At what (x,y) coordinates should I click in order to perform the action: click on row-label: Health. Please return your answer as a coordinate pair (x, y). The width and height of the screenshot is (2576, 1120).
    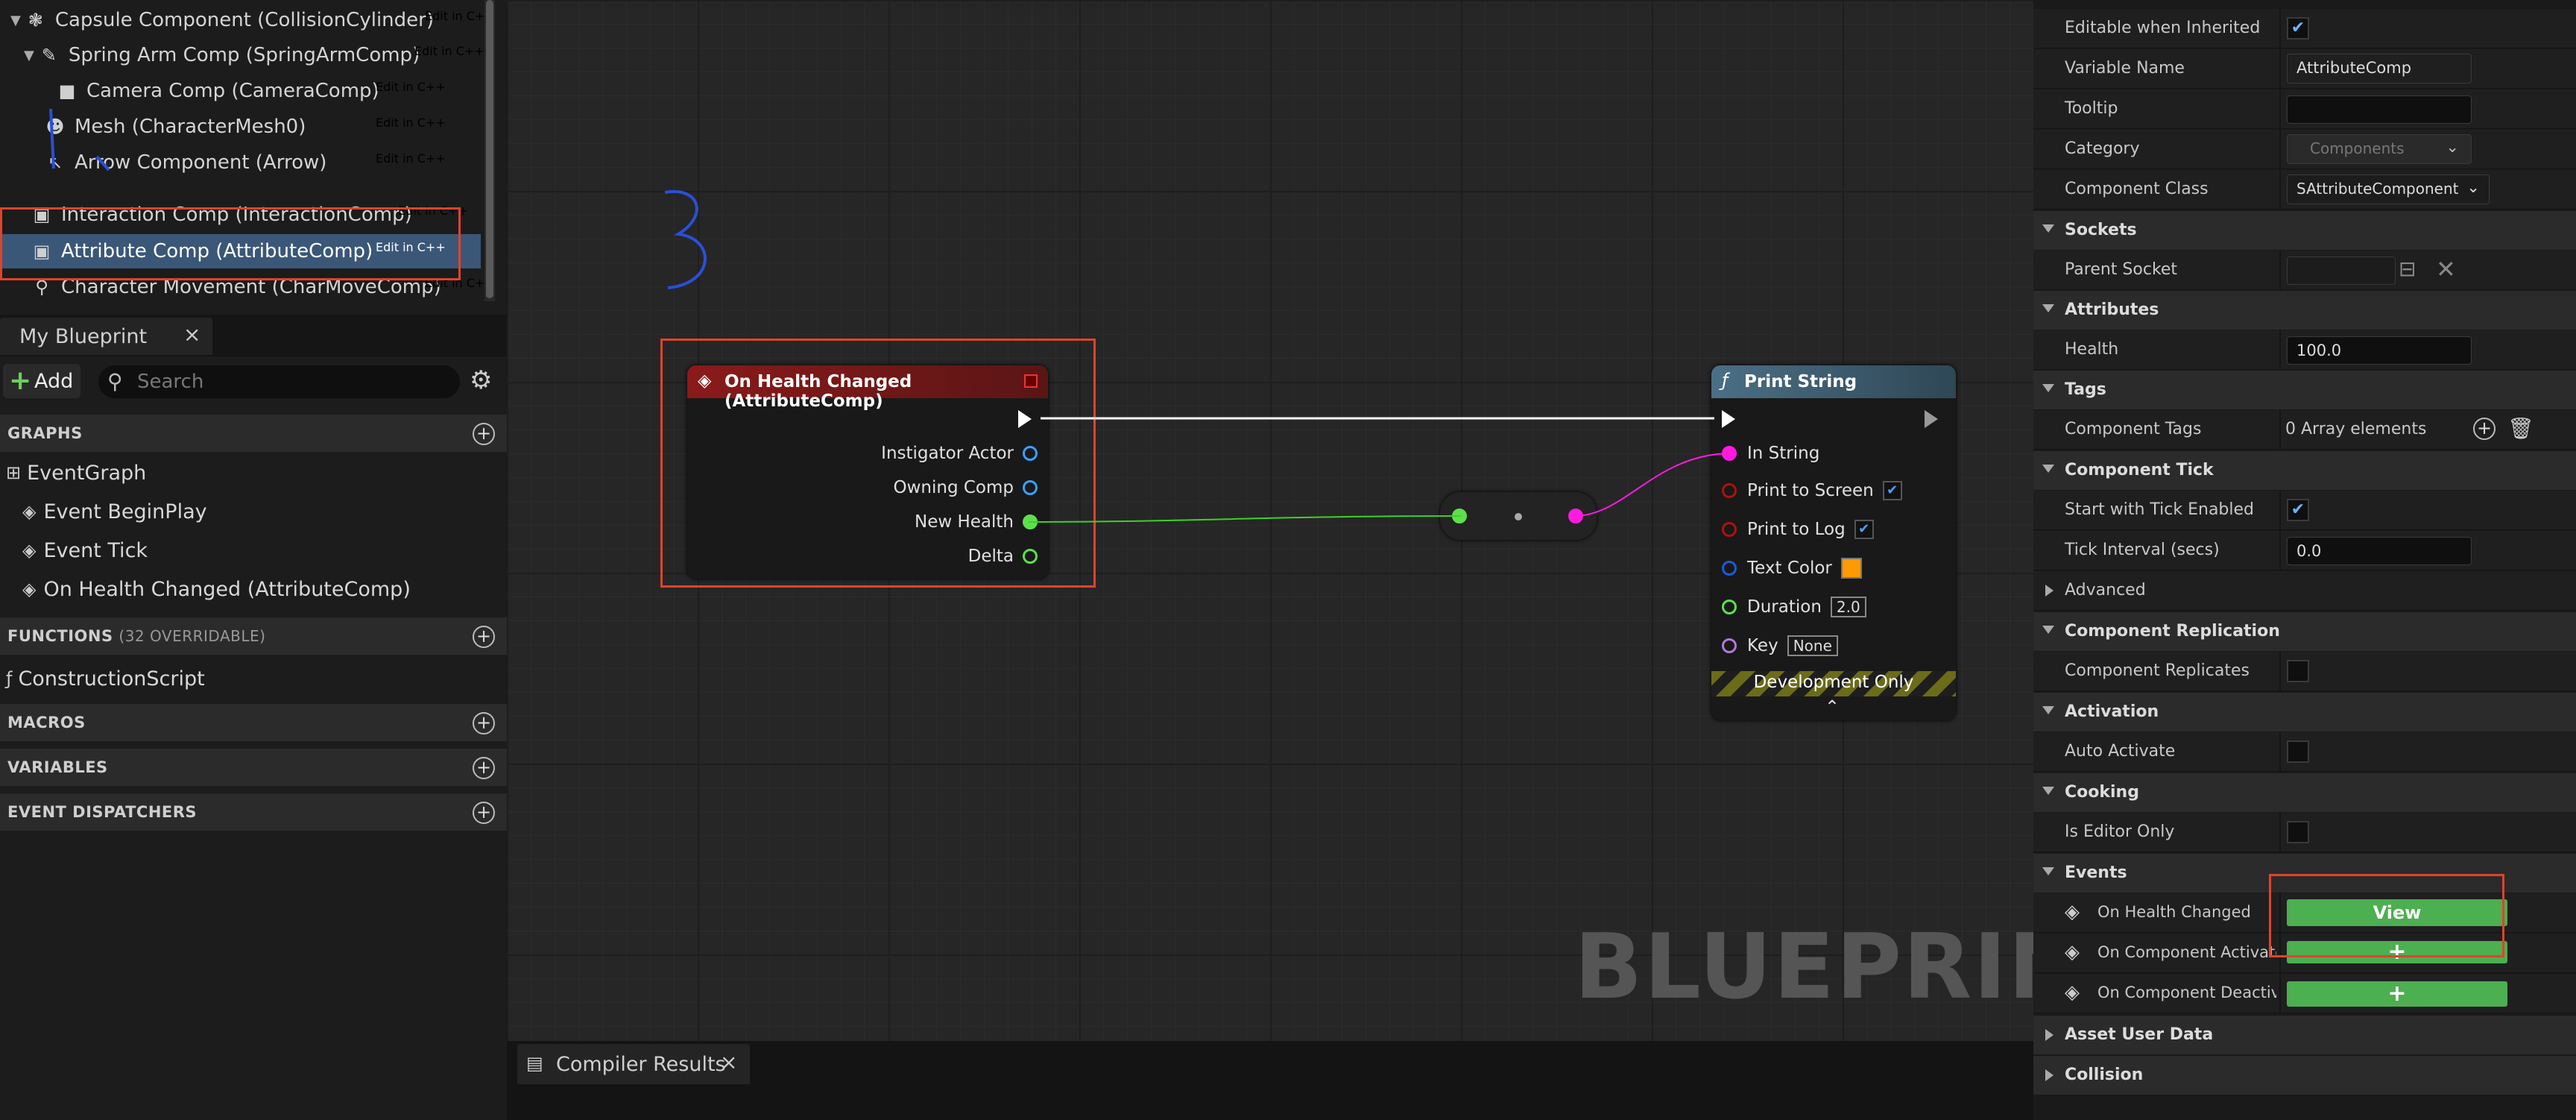
    Looking at the image, I should click on (2092, 349).